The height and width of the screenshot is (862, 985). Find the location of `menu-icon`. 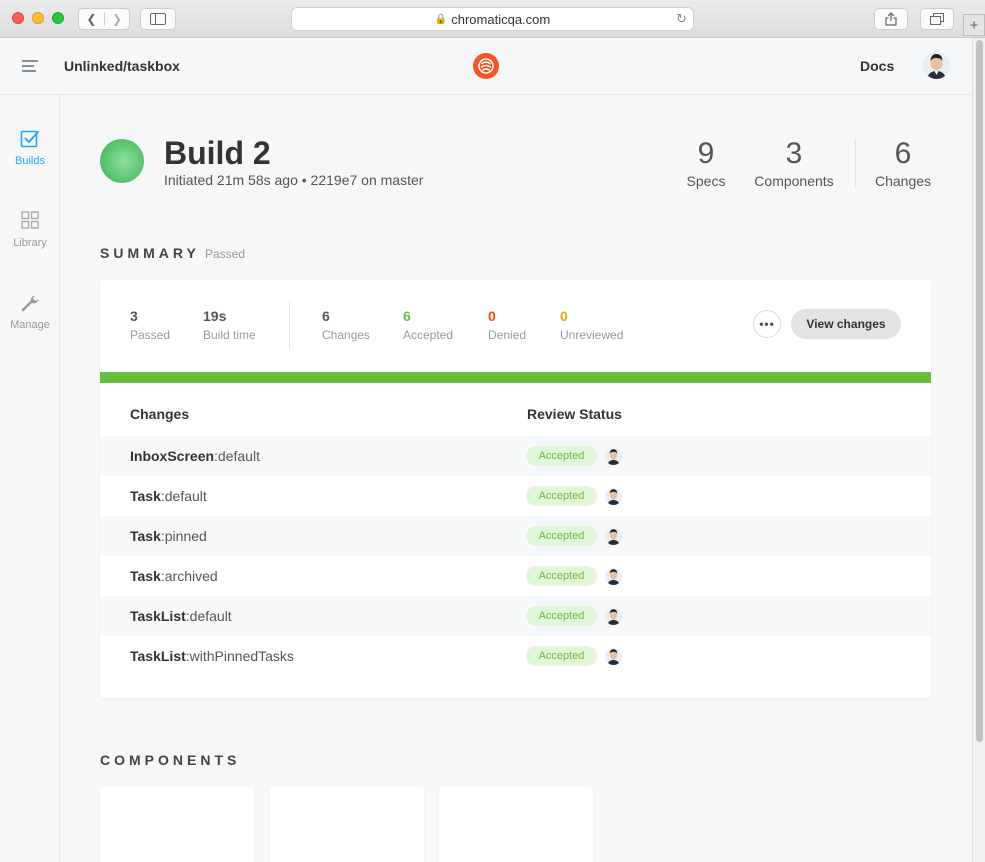

menu-icon is located at coordinates (30, 67).